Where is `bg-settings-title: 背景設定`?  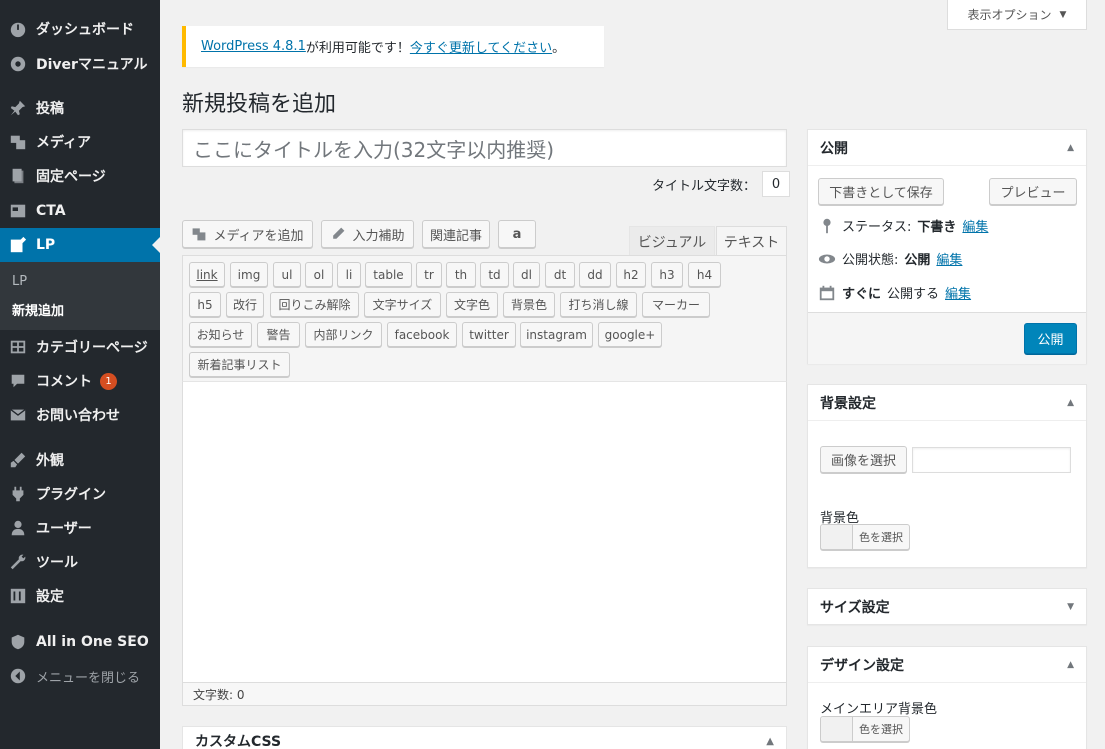 bg-settings-title: 背景設定 is located at coordinates (848, 403).